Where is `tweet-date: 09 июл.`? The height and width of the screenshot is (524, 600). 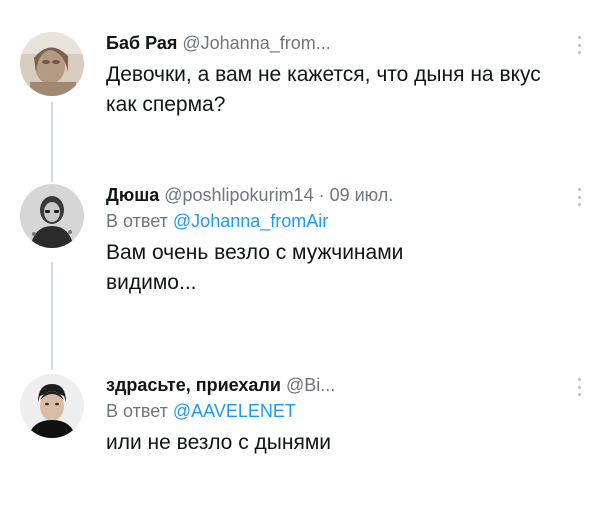
tweet-date: 09 июл. is located at coordinates (362, 195).